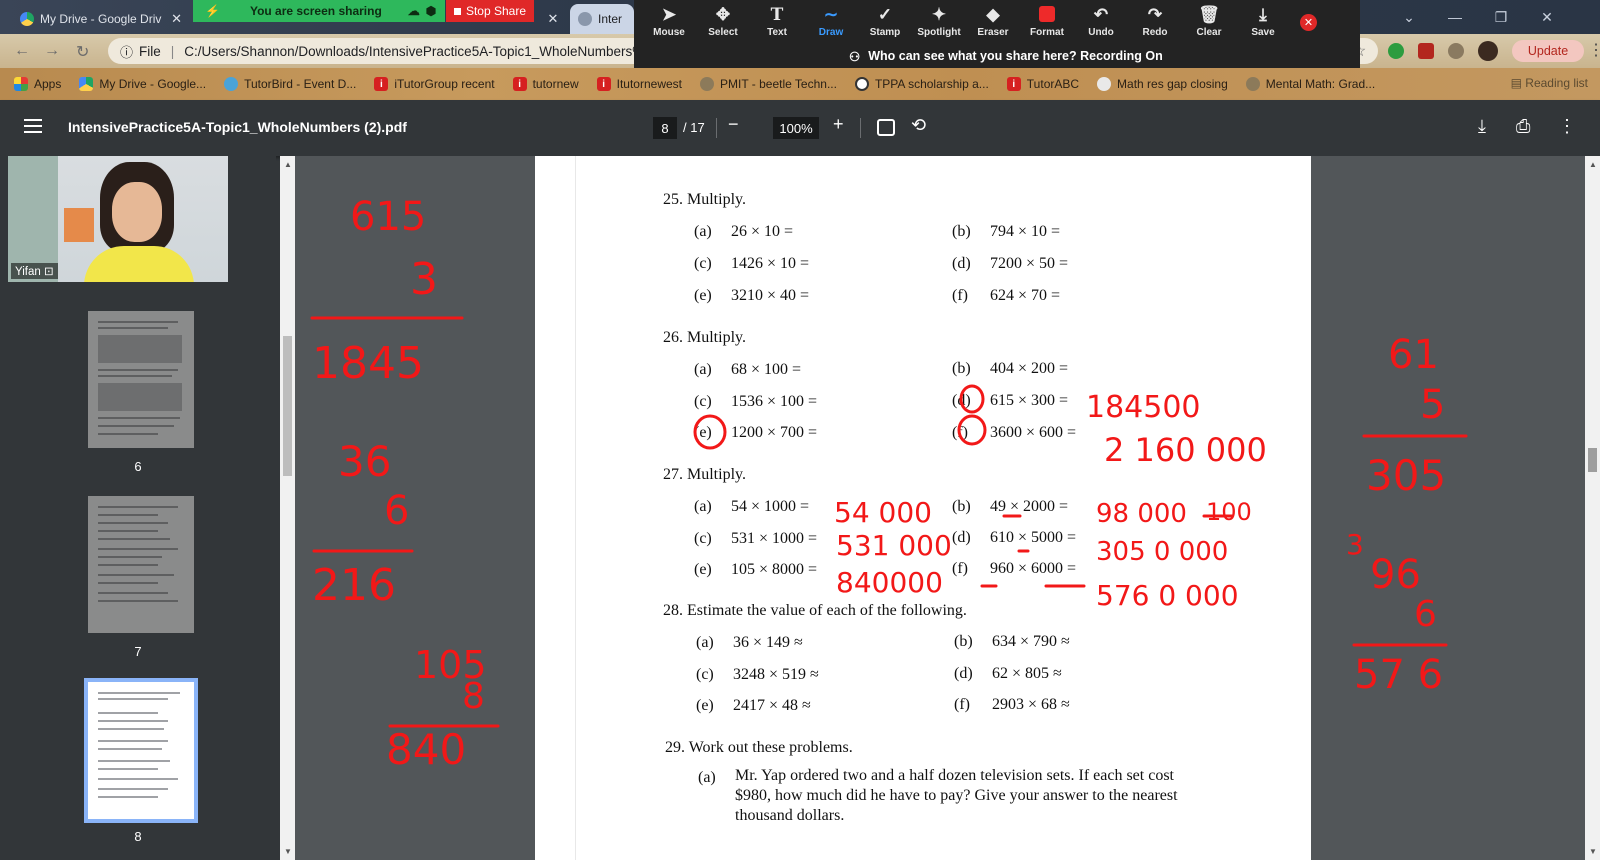  What do you see at coordinates (1025, 295) in the screenshot?
I see `item-expr: 624 × 70 =` at bounding box center [1025, 295].